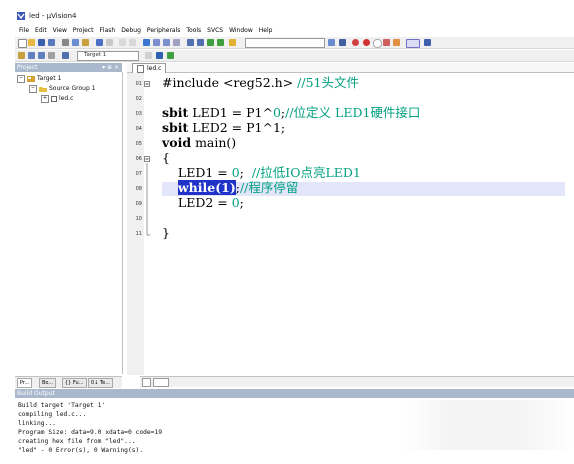  I want to click on save-icon, so click(41, 42).